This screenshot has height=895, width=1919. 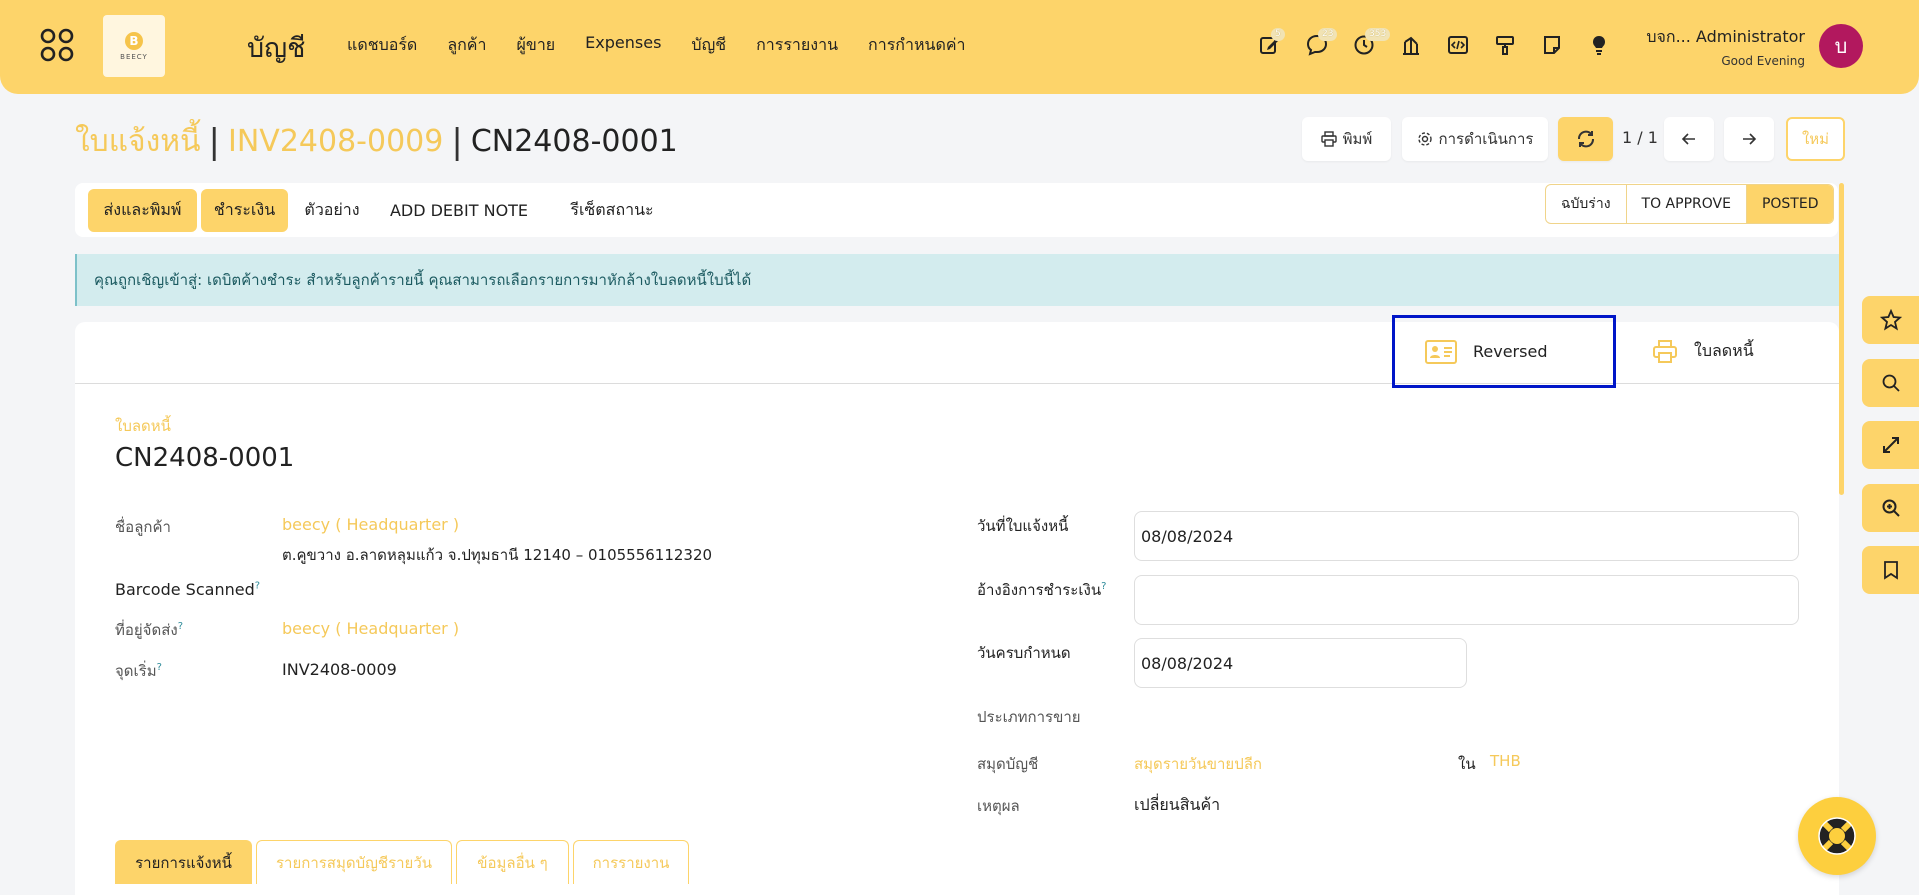 I want to click on zoom-icon, so click(x=1891, y=508).